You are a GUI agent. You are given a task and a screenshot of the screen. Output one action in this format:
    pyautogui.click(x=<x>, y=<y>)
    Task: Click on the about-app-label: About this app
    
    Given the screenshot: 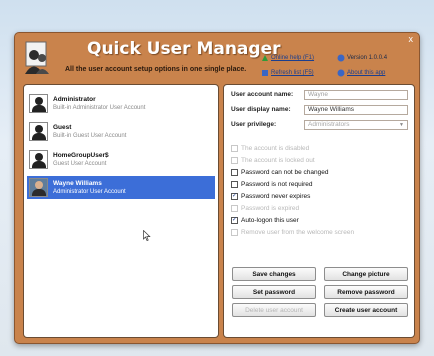 What is the action you would take?
    pyautogui.click(x=366, y=73)
    